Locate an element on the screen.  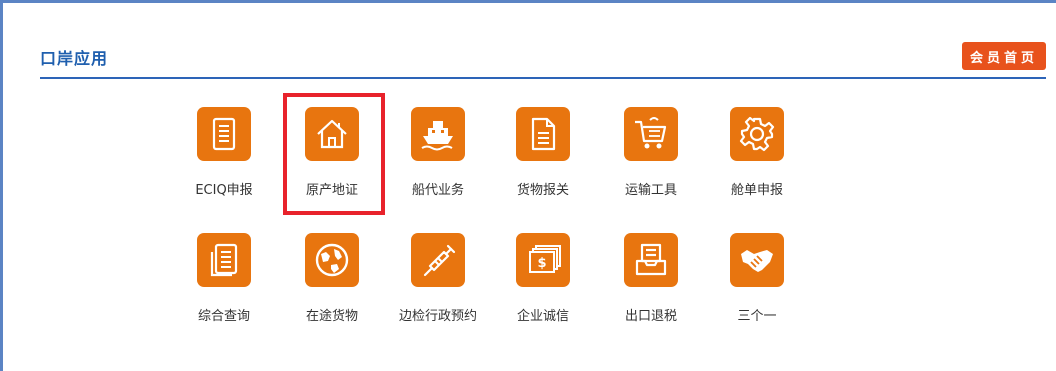
document-icon is located at coordinates (224, 134).